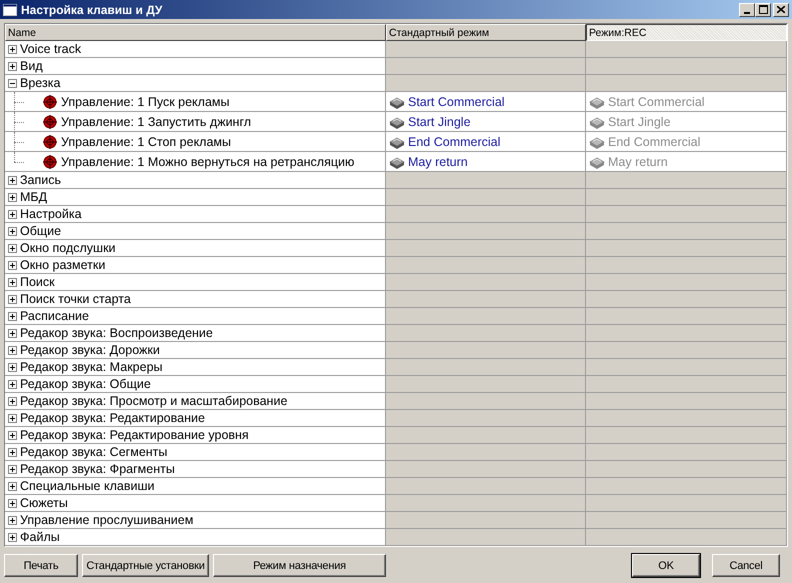  Describe the element at coordinates (438, 161) in the screenshot. I see `key-assignment: May return` at that location.